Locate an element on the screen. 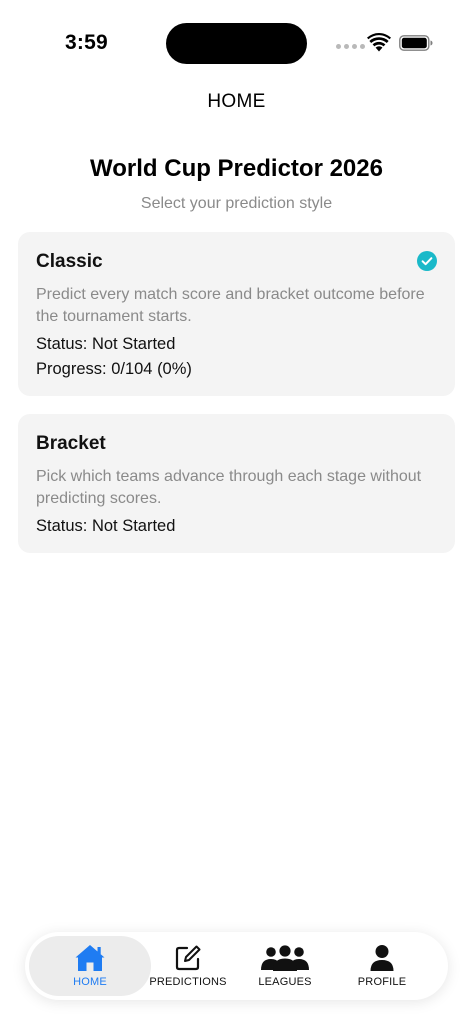 This screenshot has width=473, height=1024. status-time: 3:59 is located at coordinates (86, 42).